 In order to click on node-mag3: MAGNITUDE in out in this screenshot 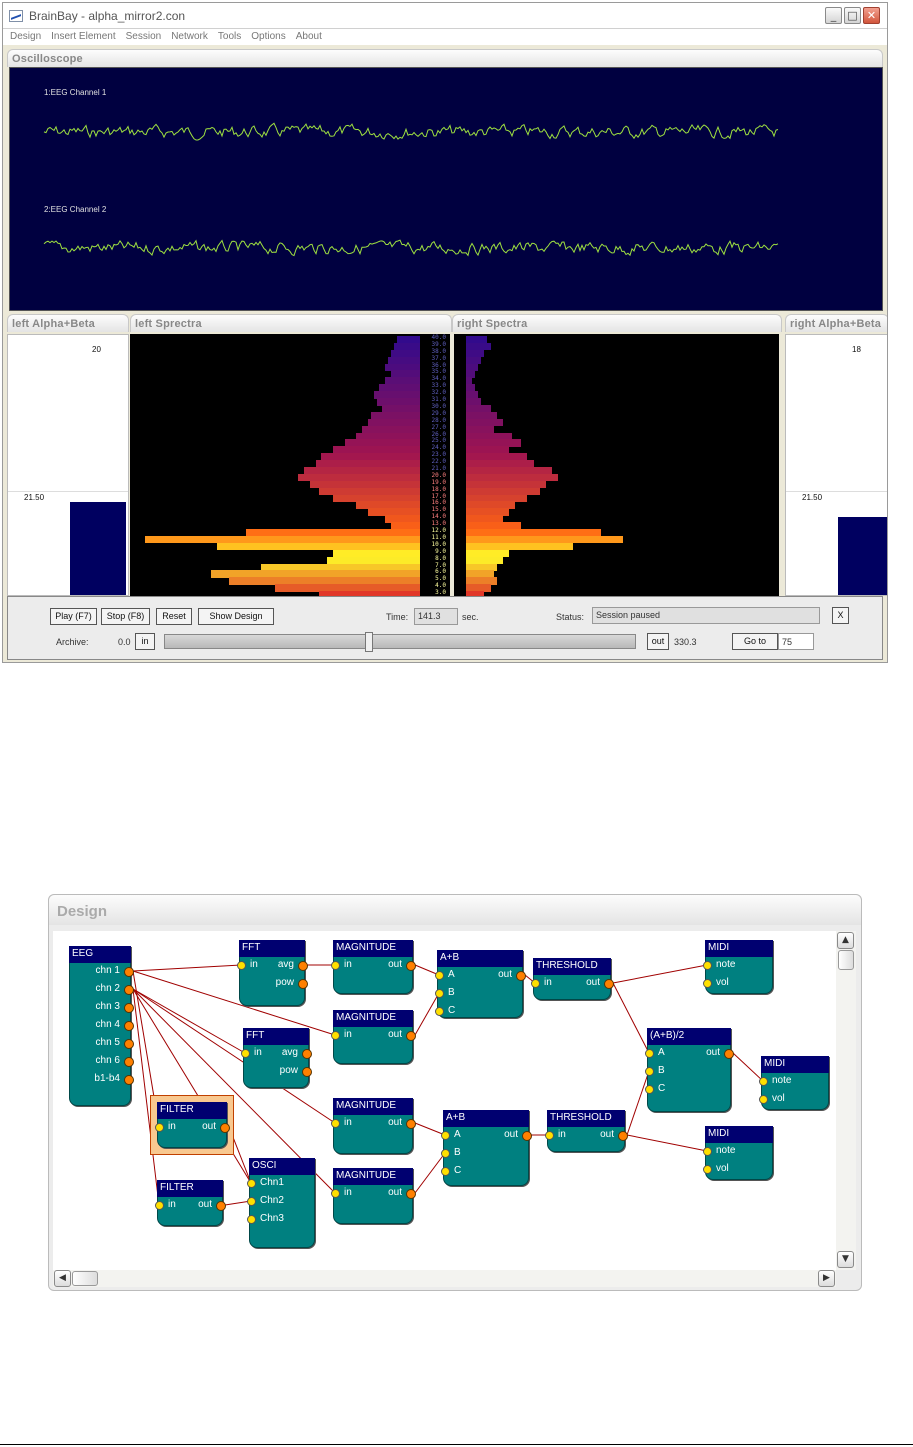, I will do `click(373, 1126)`.